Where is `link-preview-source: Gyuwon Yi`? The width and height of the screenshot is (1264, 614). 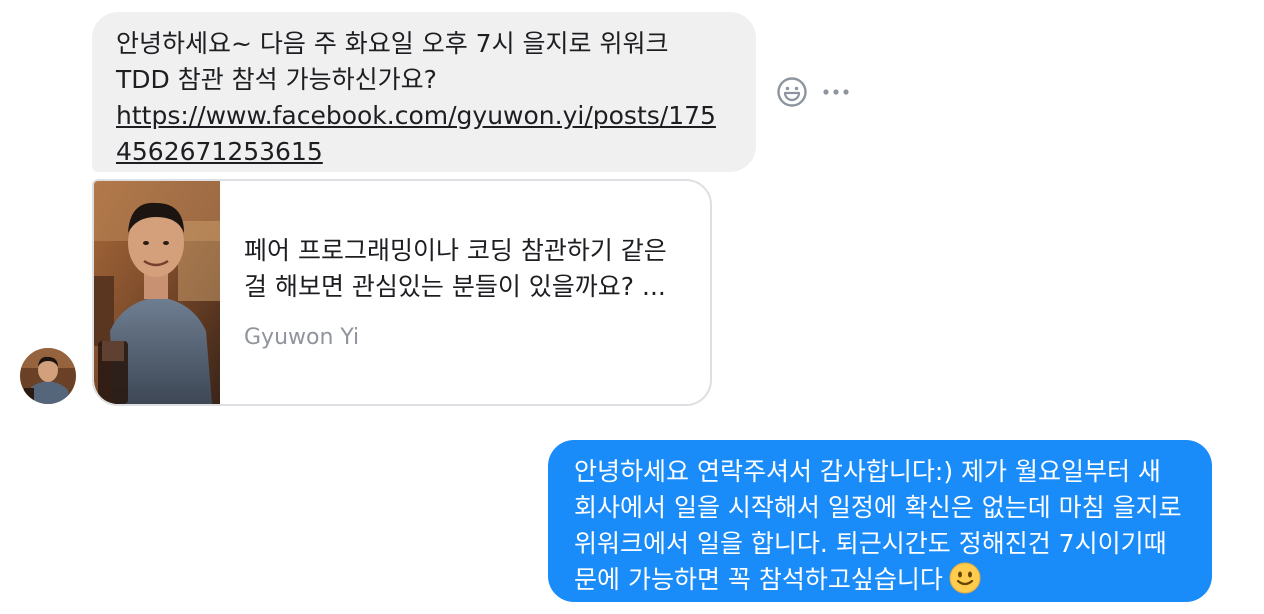 link-preview-source: Gyuwon Yi is located at coordinates (302, 337).